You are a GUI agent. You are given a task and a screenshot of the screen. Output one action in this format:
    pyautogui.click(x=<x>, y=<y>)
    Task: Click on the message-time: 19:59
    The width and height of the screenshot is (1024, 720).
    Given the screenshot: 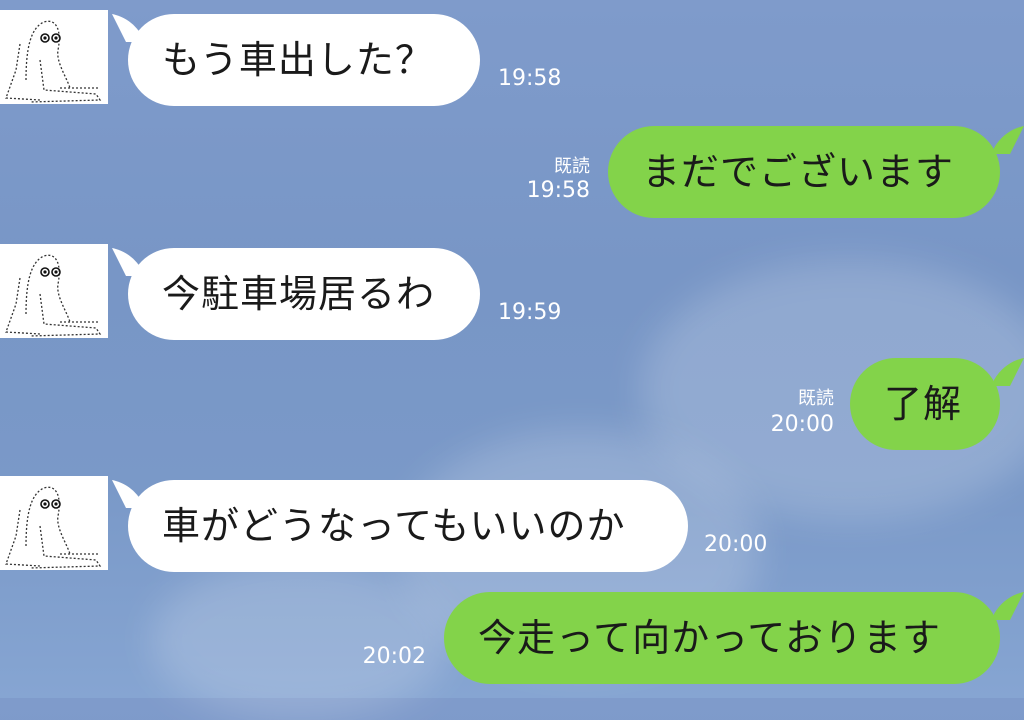 What is the action you would take?
    pyautogui.click(x=530, y=312)
    